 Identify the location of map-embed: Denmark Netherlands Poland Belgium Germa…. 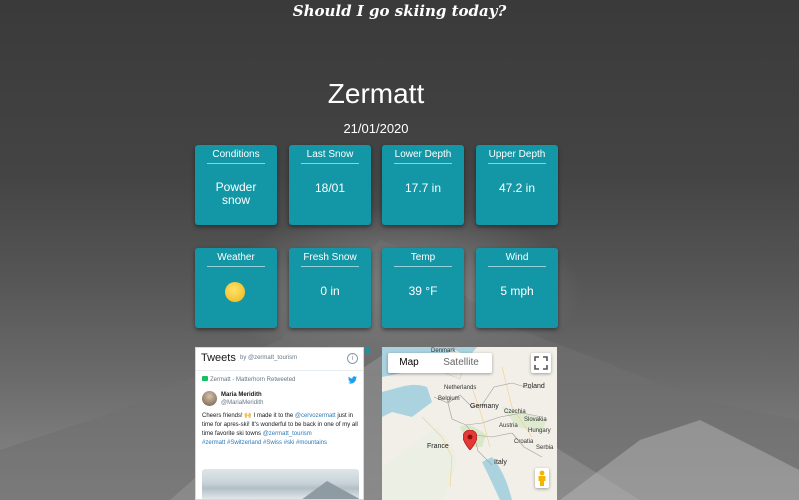
(469, 423).